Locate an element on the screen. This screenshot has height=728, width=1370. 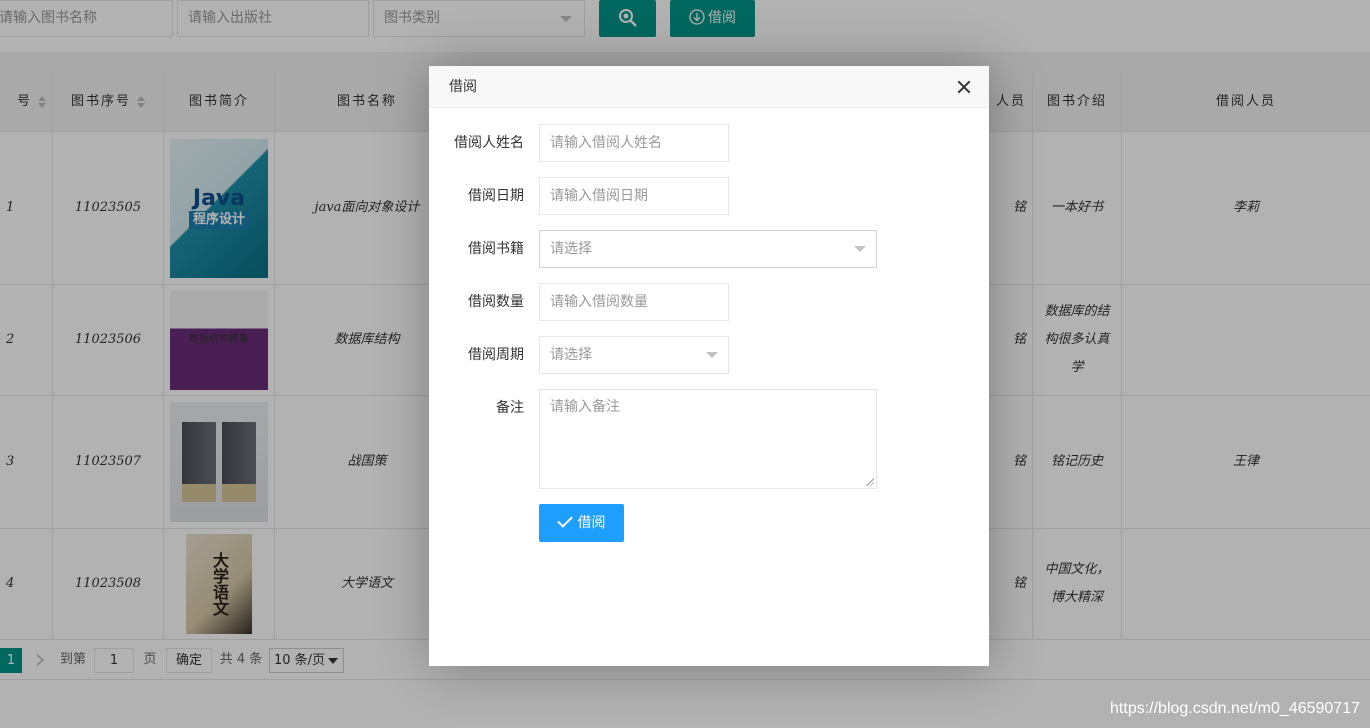
remark-textarea: 请输入备注 is located at coordinates (708, 439).